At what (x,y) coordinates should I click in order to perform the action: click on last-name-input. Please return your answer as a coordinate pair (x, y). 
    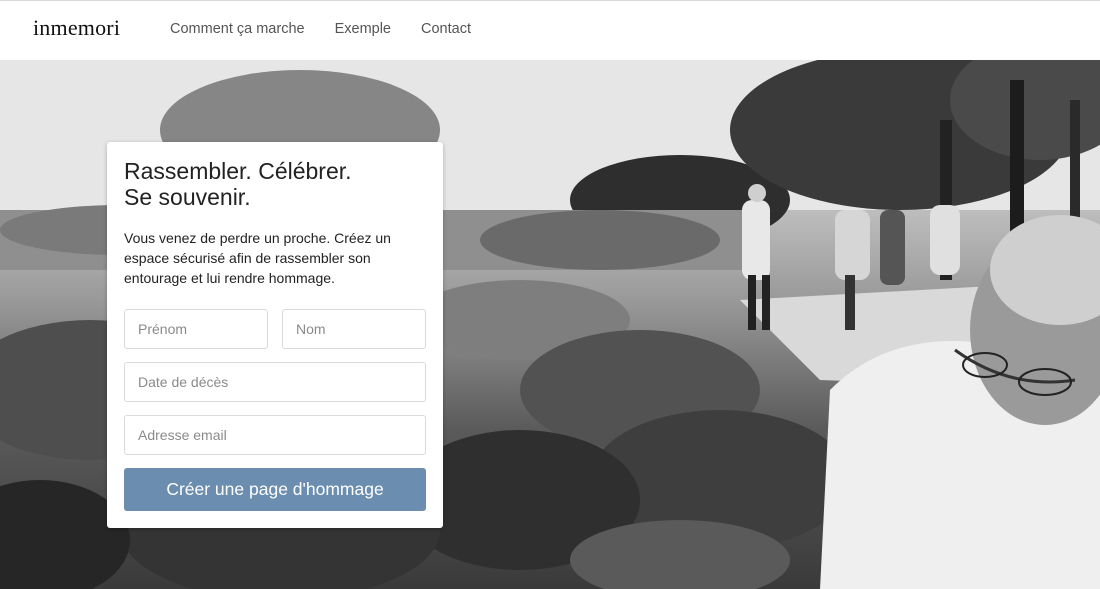
    Looking at the image, I should click on (354, 329).